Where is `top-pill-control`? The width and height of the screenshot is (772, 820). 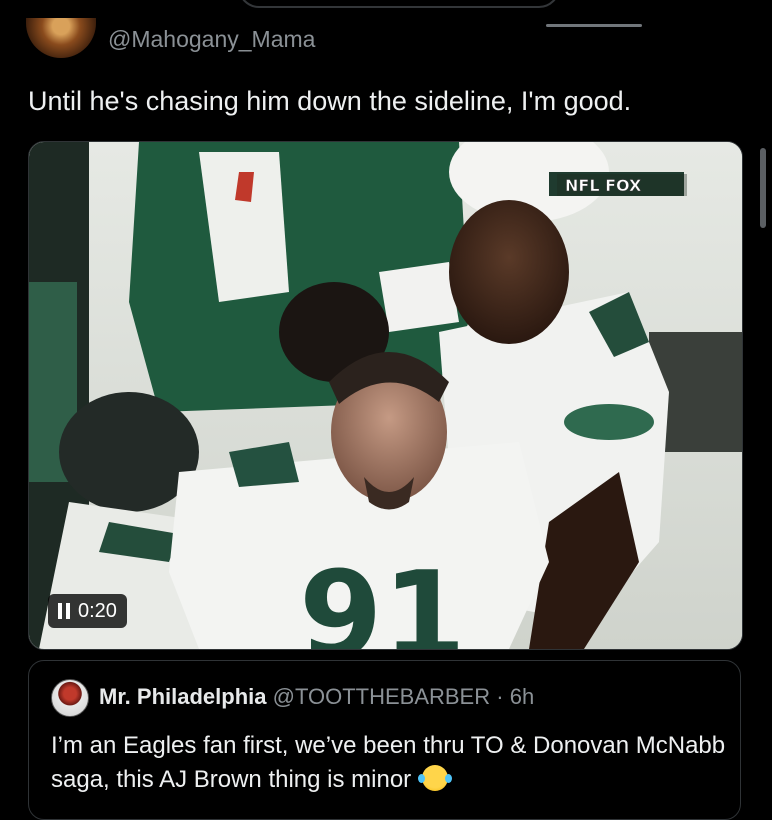 top-pill-control is located at coordinates (399, 4).